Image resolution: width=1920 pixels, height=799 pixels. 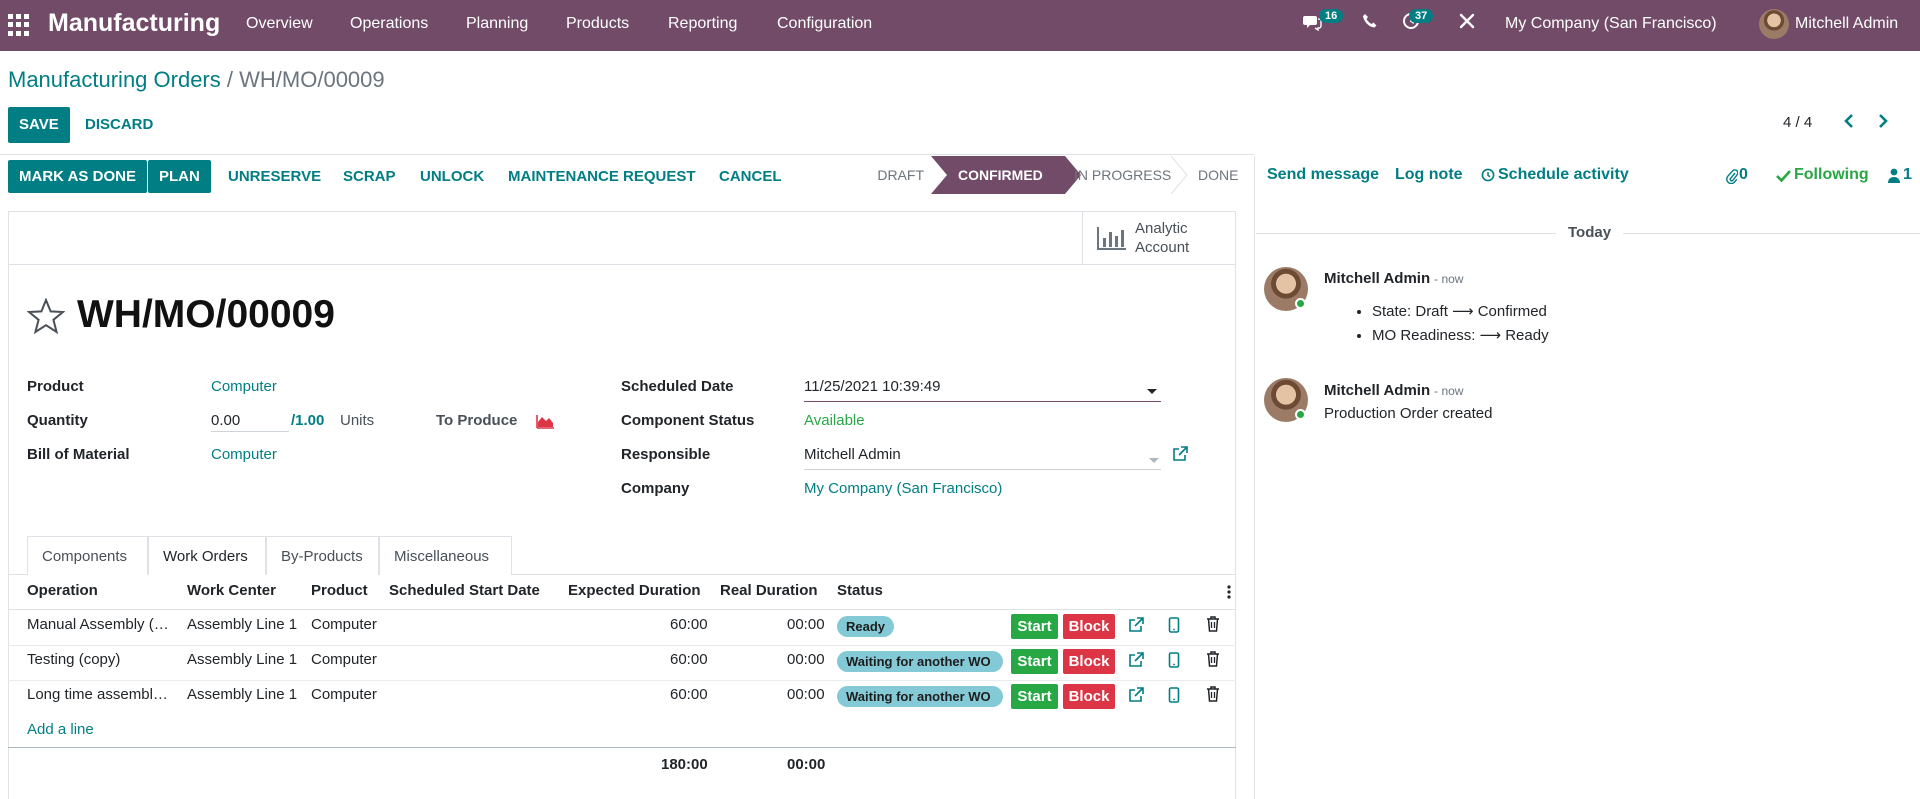 What do you see at coordinates (119, 125) in the screenshot?
I see `discard-button: DISCARD` at bounding box center [119, 125].